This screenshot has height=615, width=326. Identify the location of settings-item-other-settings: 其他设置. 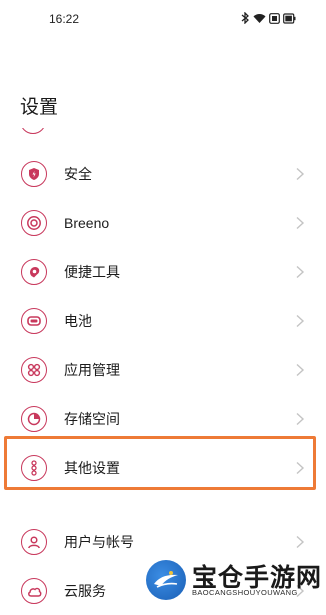
(163, 468).